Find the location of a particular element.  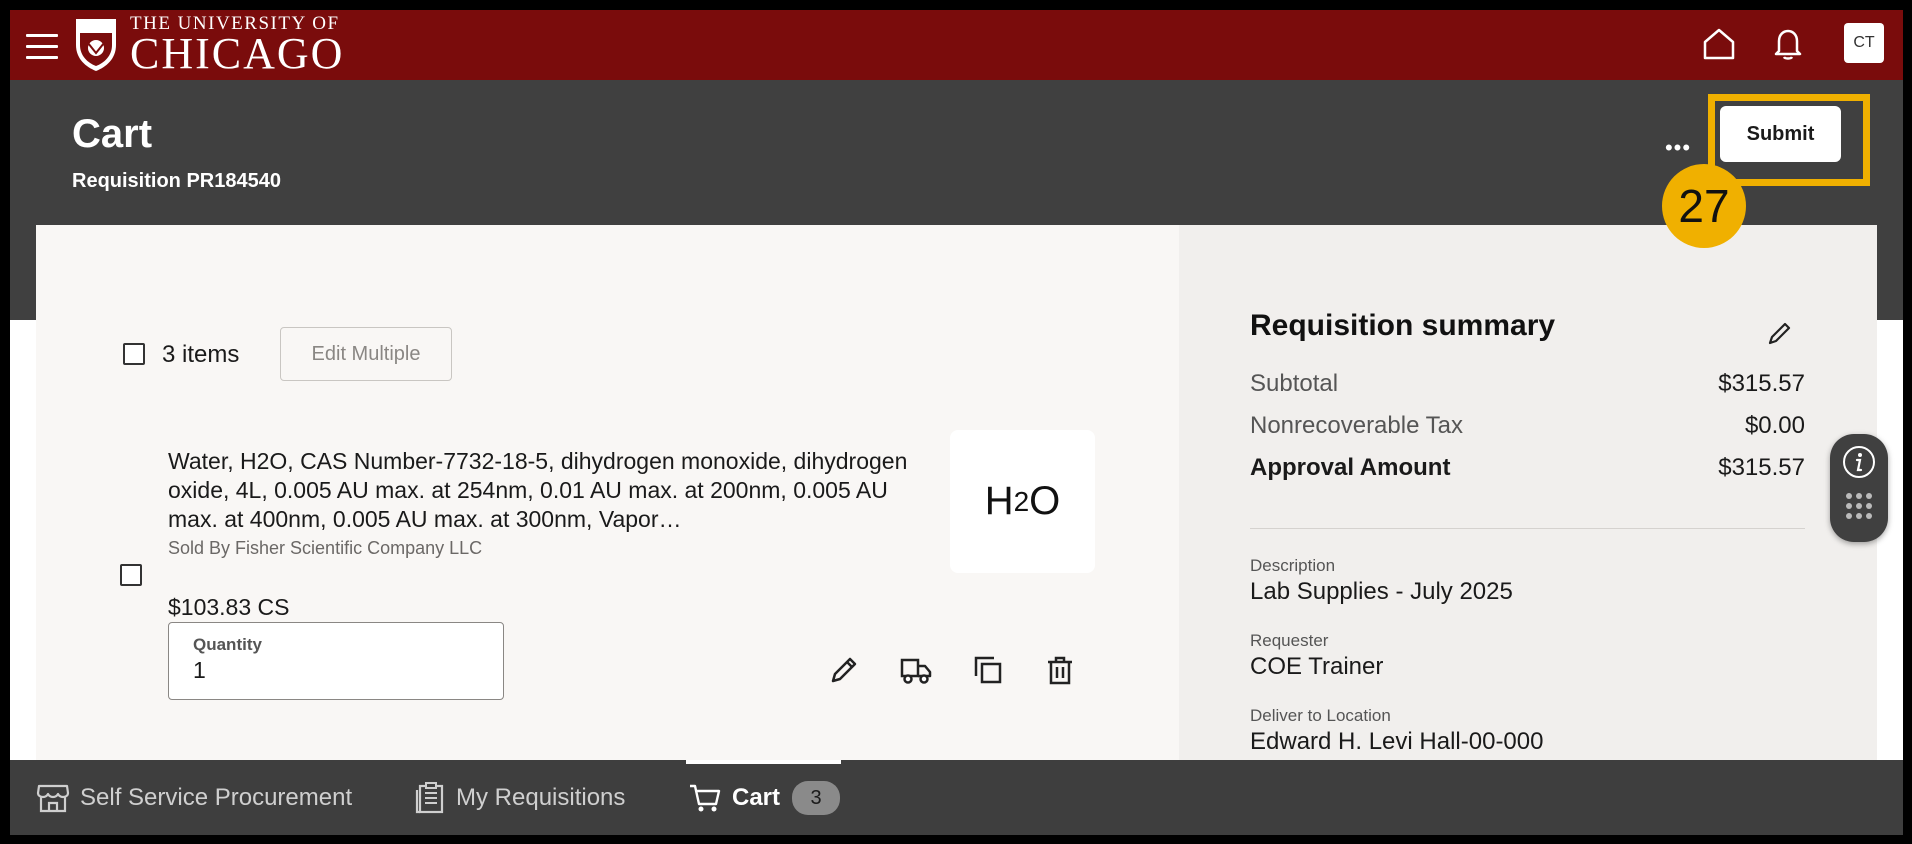

subtotal-label: Subtotal is located at coordinates (1294, 383).